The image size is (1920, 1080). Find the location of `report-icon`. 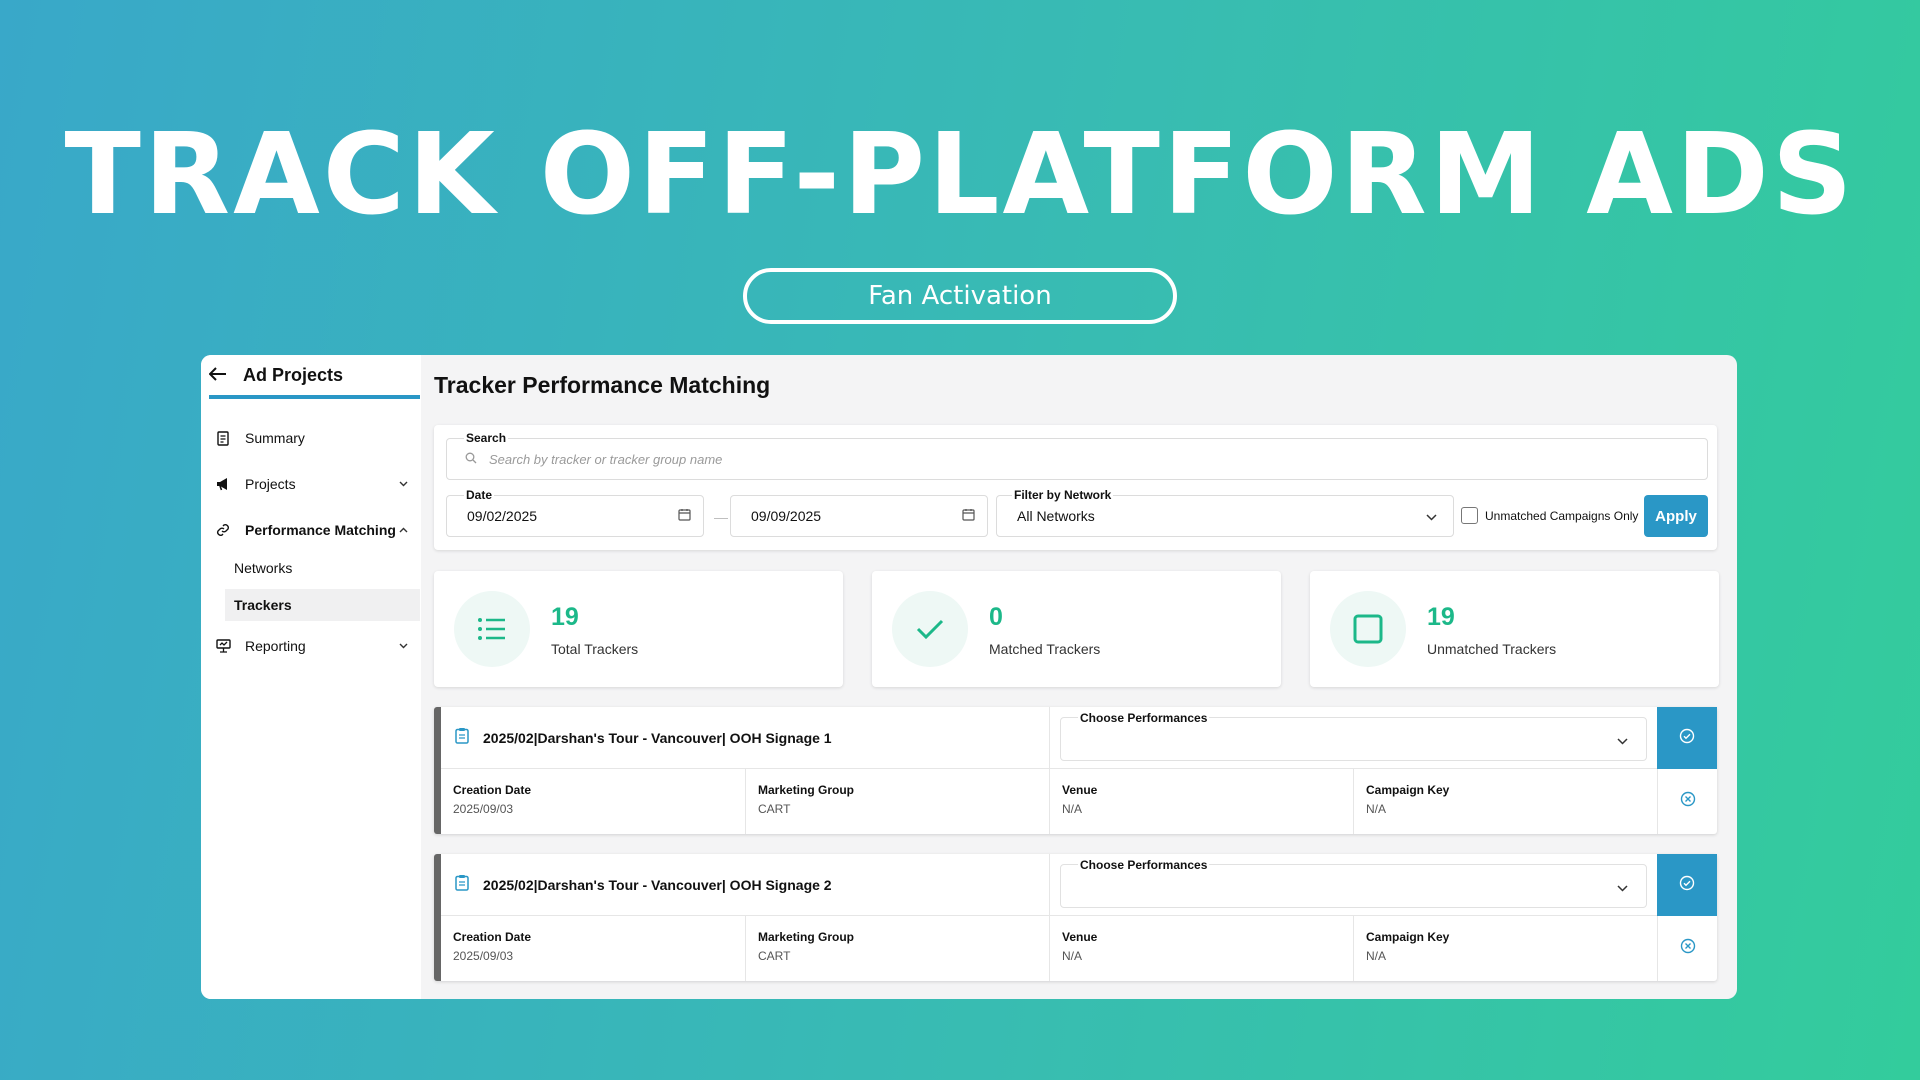

report-icon is located at coordinates (223, 438).